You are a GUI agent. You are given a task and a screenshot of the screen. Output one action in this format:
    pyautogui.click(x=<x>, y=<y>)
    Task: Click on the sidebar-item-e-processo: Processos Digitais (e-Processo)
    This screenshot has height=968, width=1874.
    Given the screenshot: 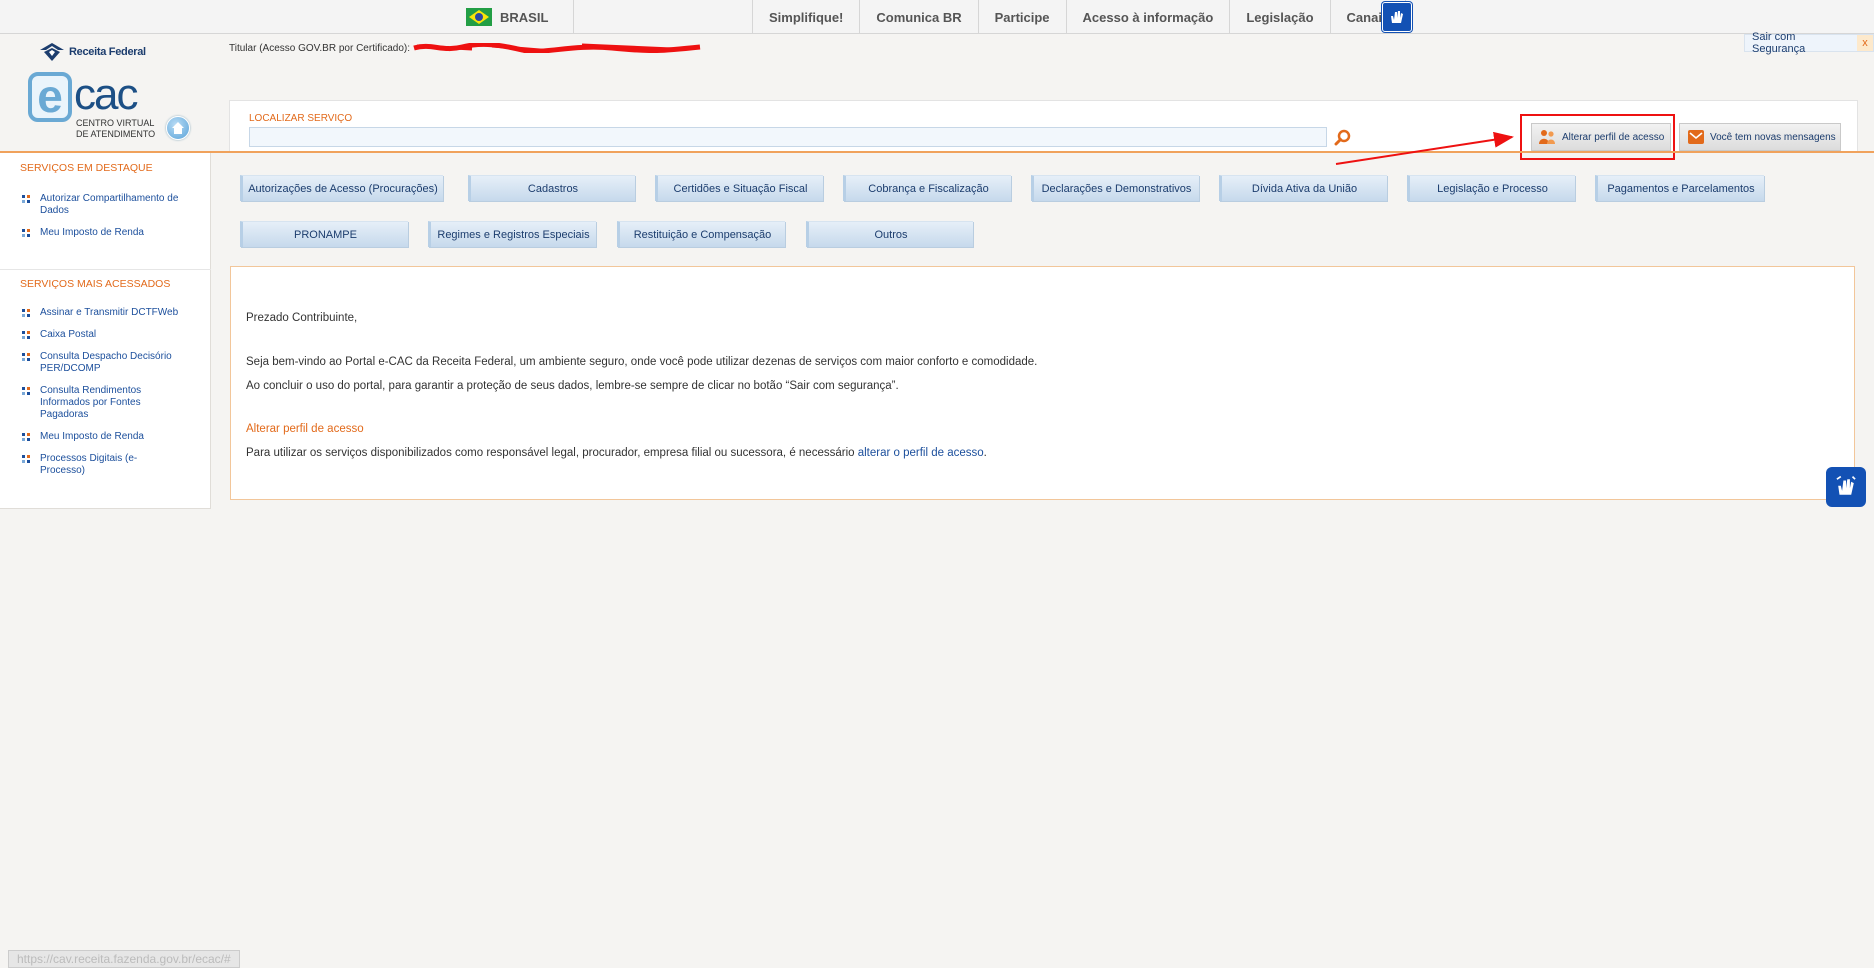 What is the action you would take?
    pyautogui.click(x=102, y=465)
    